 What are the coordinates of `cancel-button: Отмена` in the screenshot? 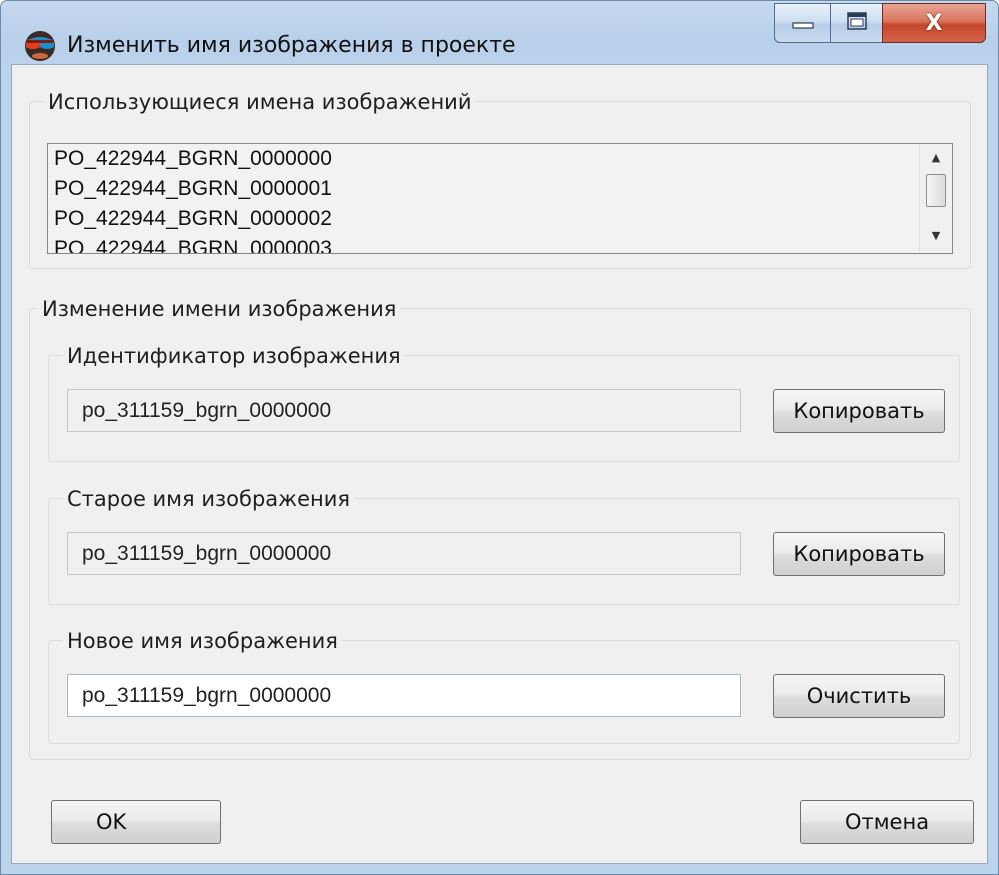 It's located at (887, 822).